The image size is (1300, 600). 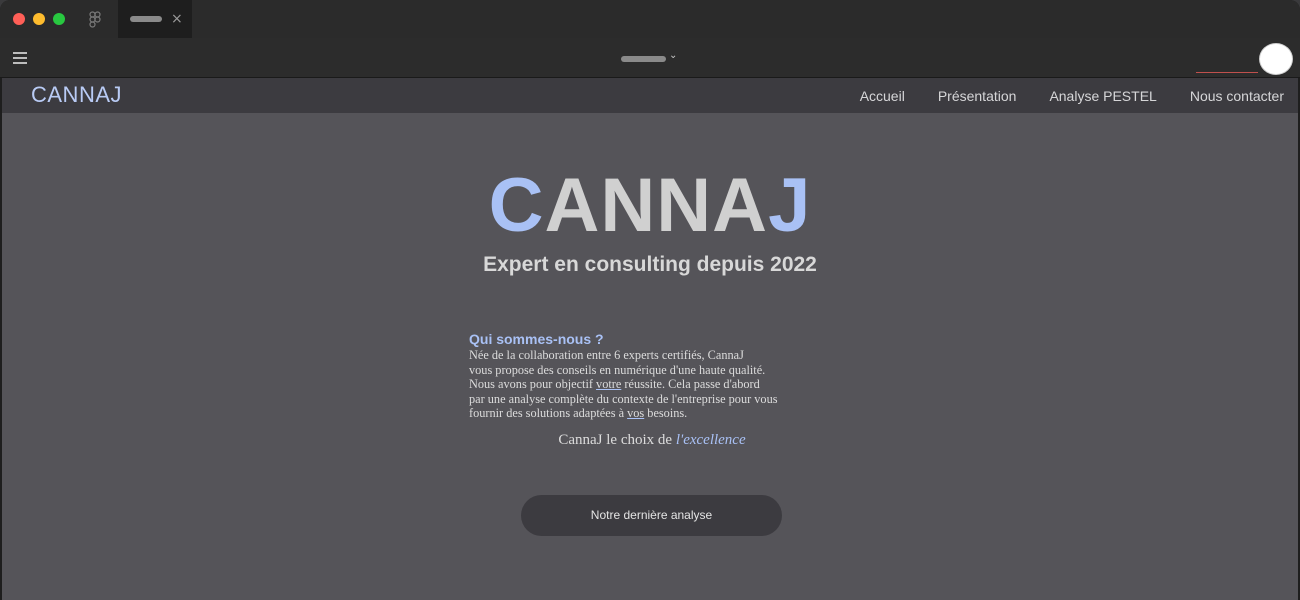 What do you see at coordinates (146, 19) in the screenshot?
I see `tab-title-placeholder` at bounding box center [146, 19].